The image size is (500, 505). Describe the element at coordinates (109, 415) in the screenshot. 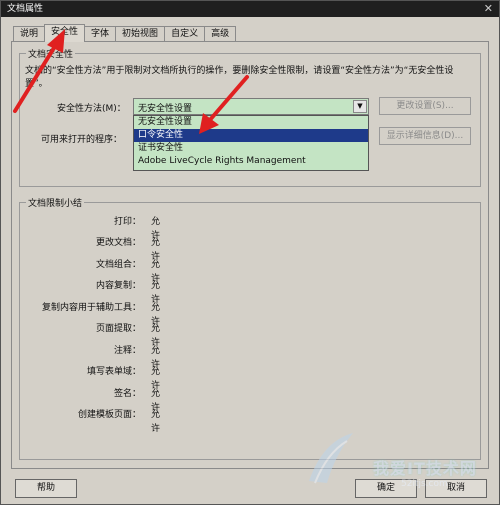

I see `restriction-label: 创建模板页面：` at that location.